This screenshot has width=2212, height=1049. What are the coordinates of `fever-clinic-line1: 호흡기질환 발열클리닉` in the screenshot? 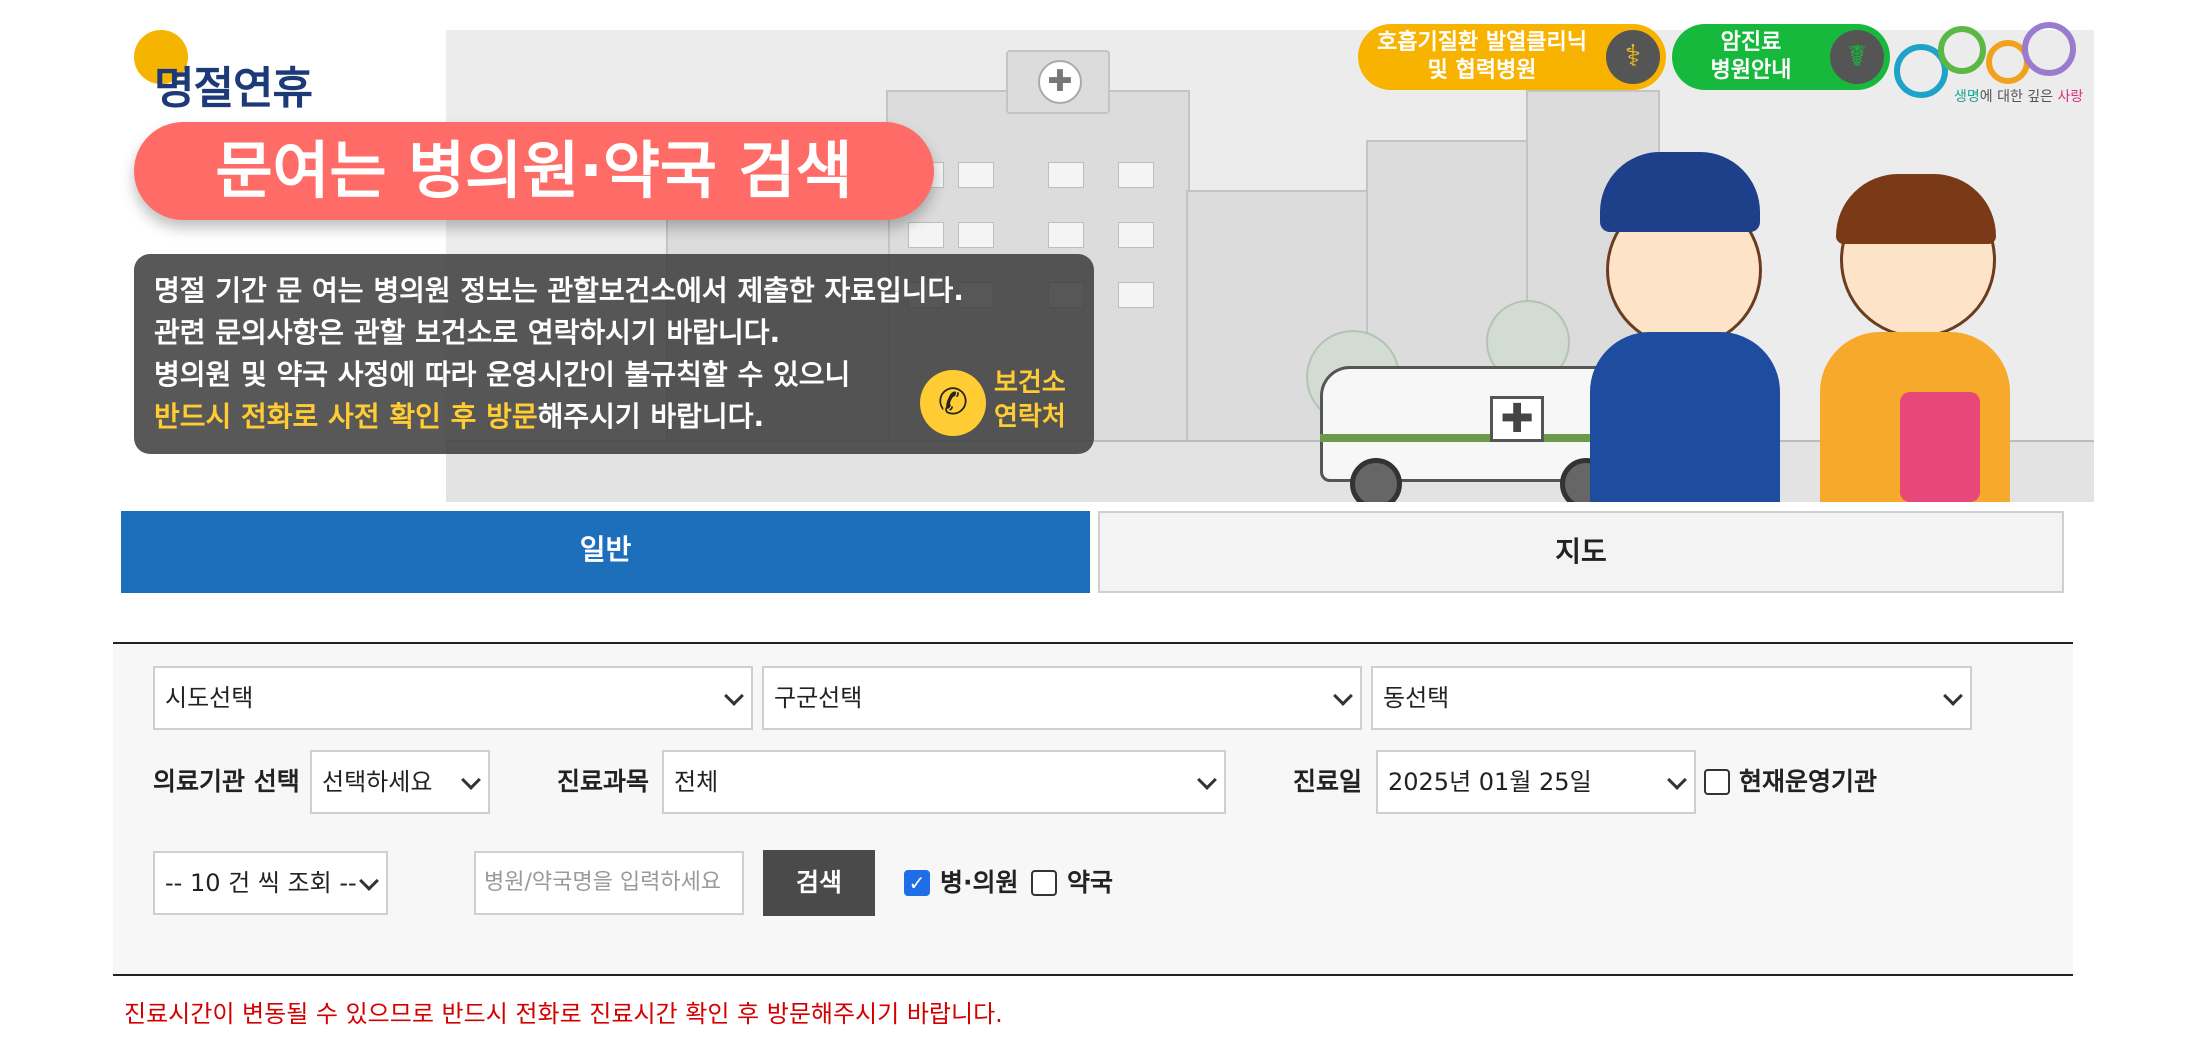 It's located at (1482, 42).